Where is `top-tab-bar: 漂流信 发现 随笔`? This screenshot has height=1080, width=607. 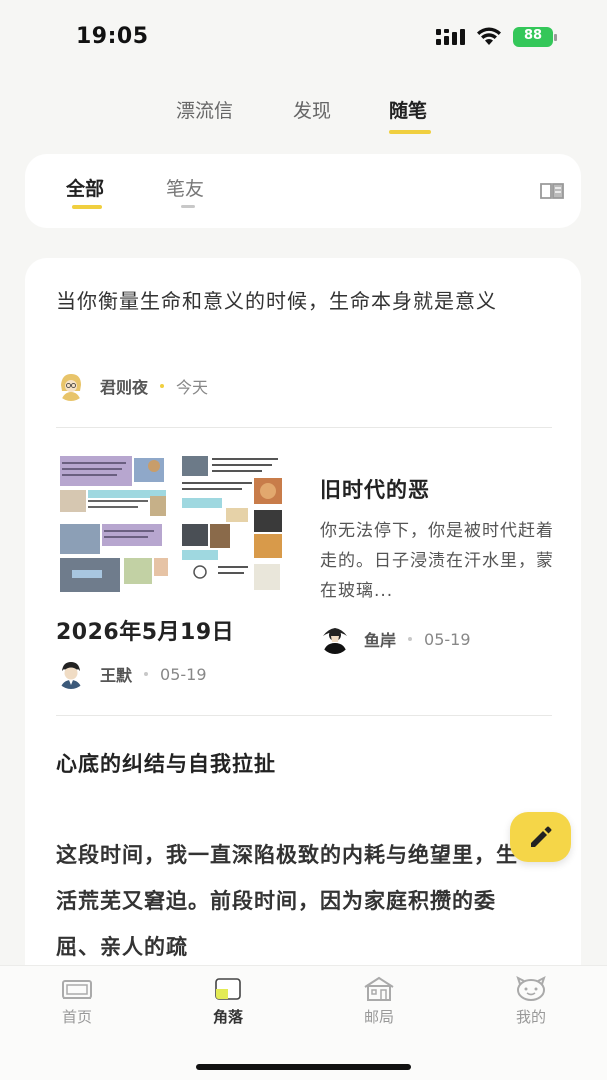
top-tab-bar: 漂流信 发现 随笔 is located at coordinates (303, 118).